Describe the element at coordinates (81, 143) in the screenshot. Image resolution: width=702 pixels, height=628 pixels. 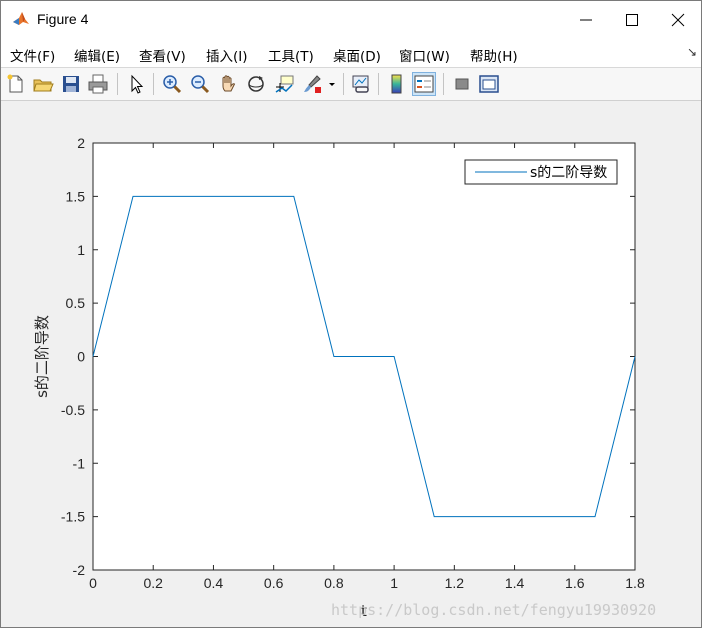
I see `y-tick-label: 2` at that location.